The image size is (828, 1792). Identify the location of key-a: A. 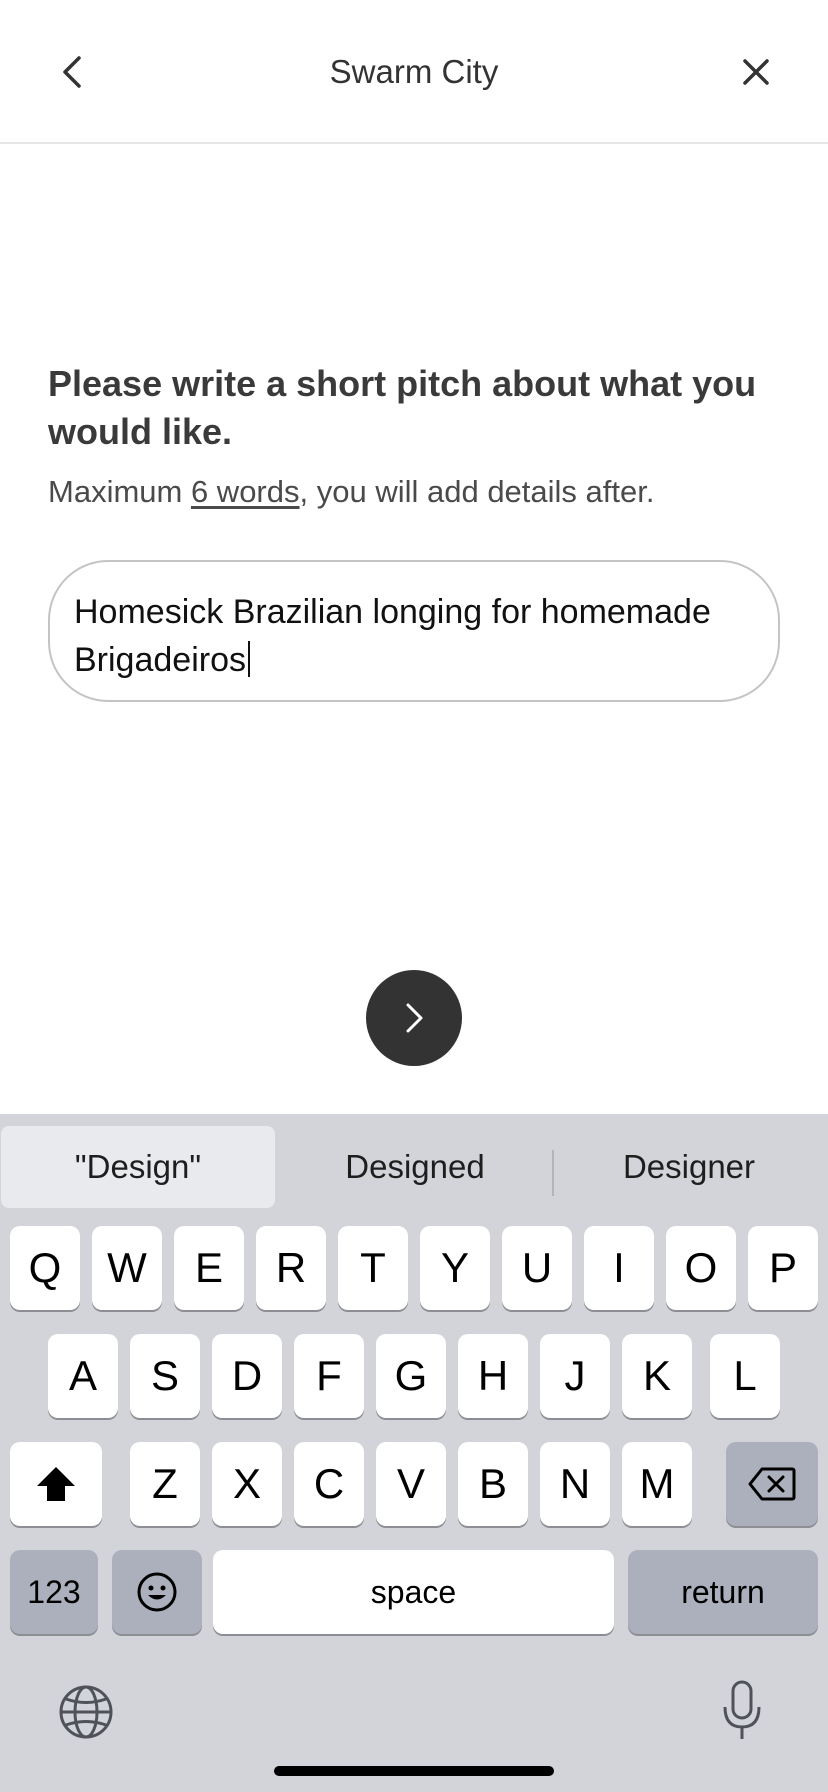
(83, 1376).